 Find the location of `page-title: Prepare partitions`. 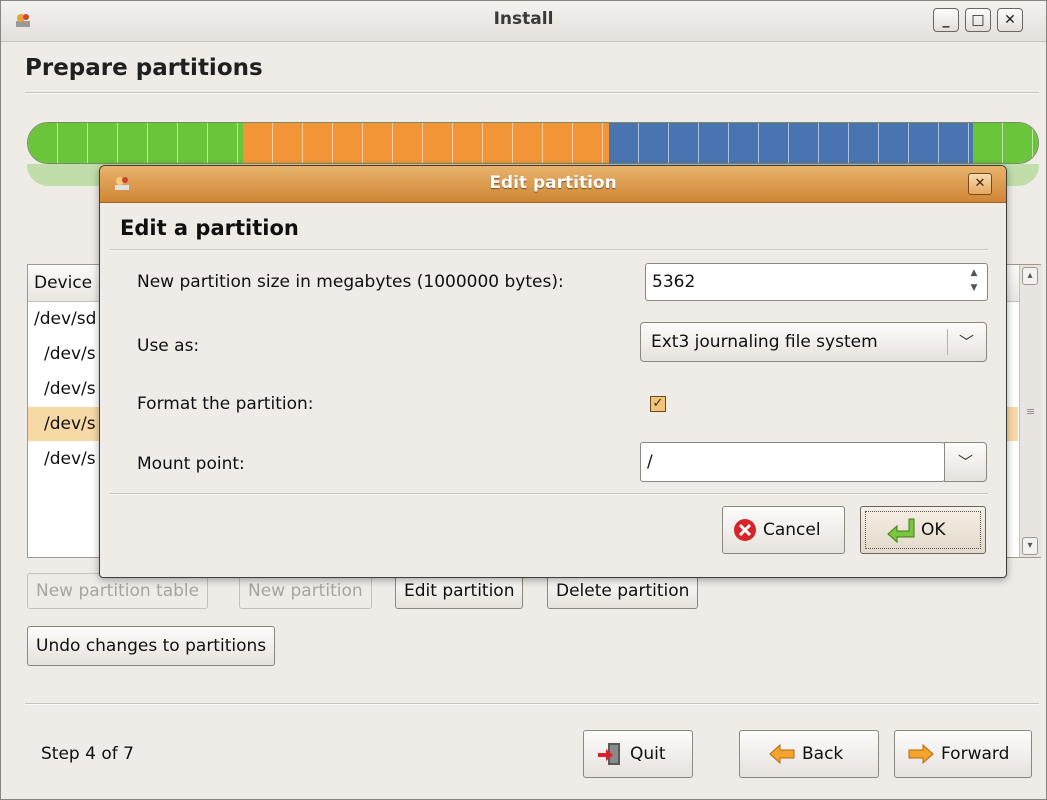

page-title: Prepare partitions is located at coordinates (144, 68).